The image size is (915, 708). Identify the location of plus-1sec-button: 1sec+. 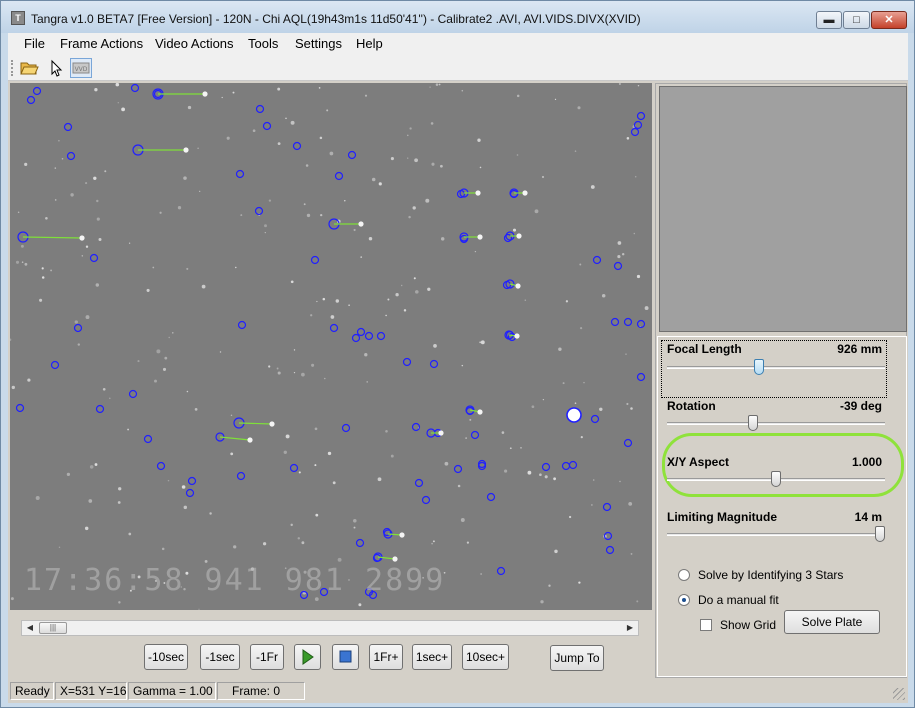
(432, 657).